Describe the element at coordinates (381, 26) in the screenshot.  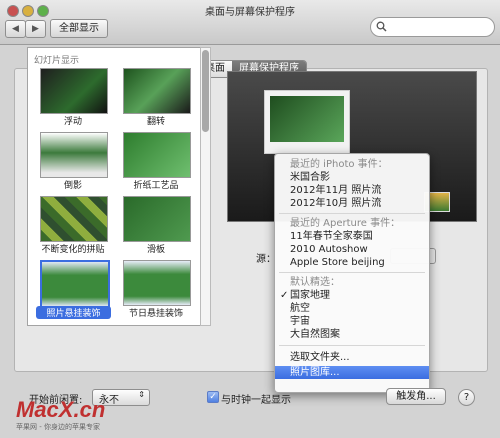
I see `search-icon` at that location.